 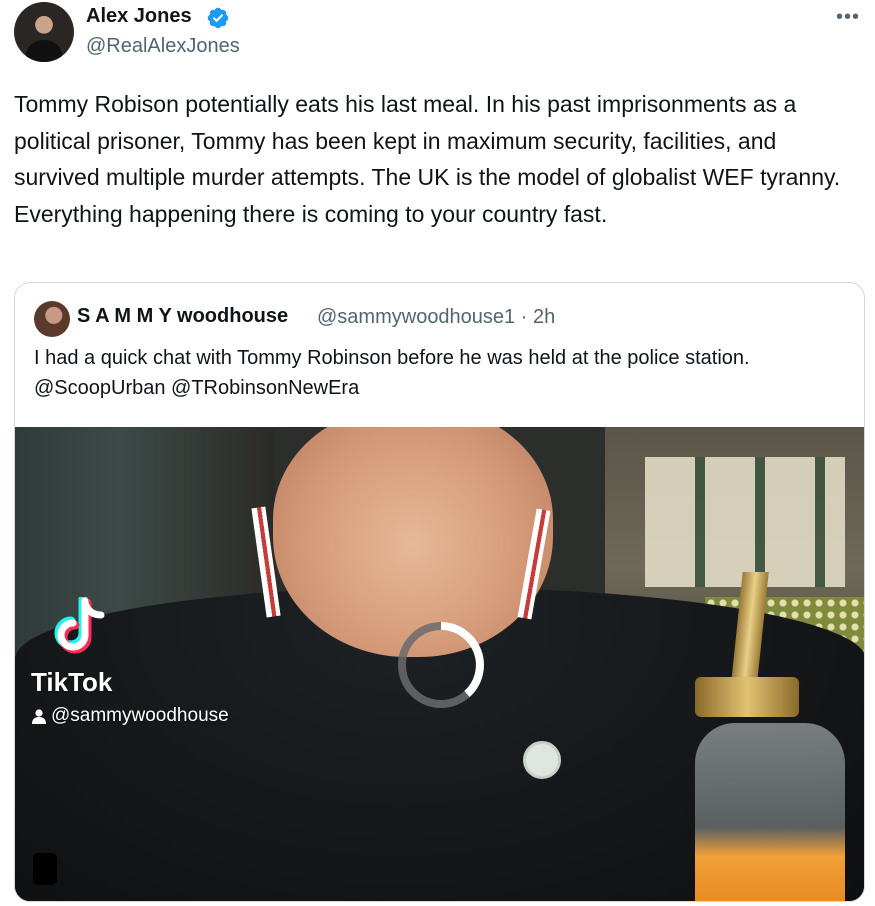 I want to click on tiktok-logo-icon, so click(x=79, y=625).